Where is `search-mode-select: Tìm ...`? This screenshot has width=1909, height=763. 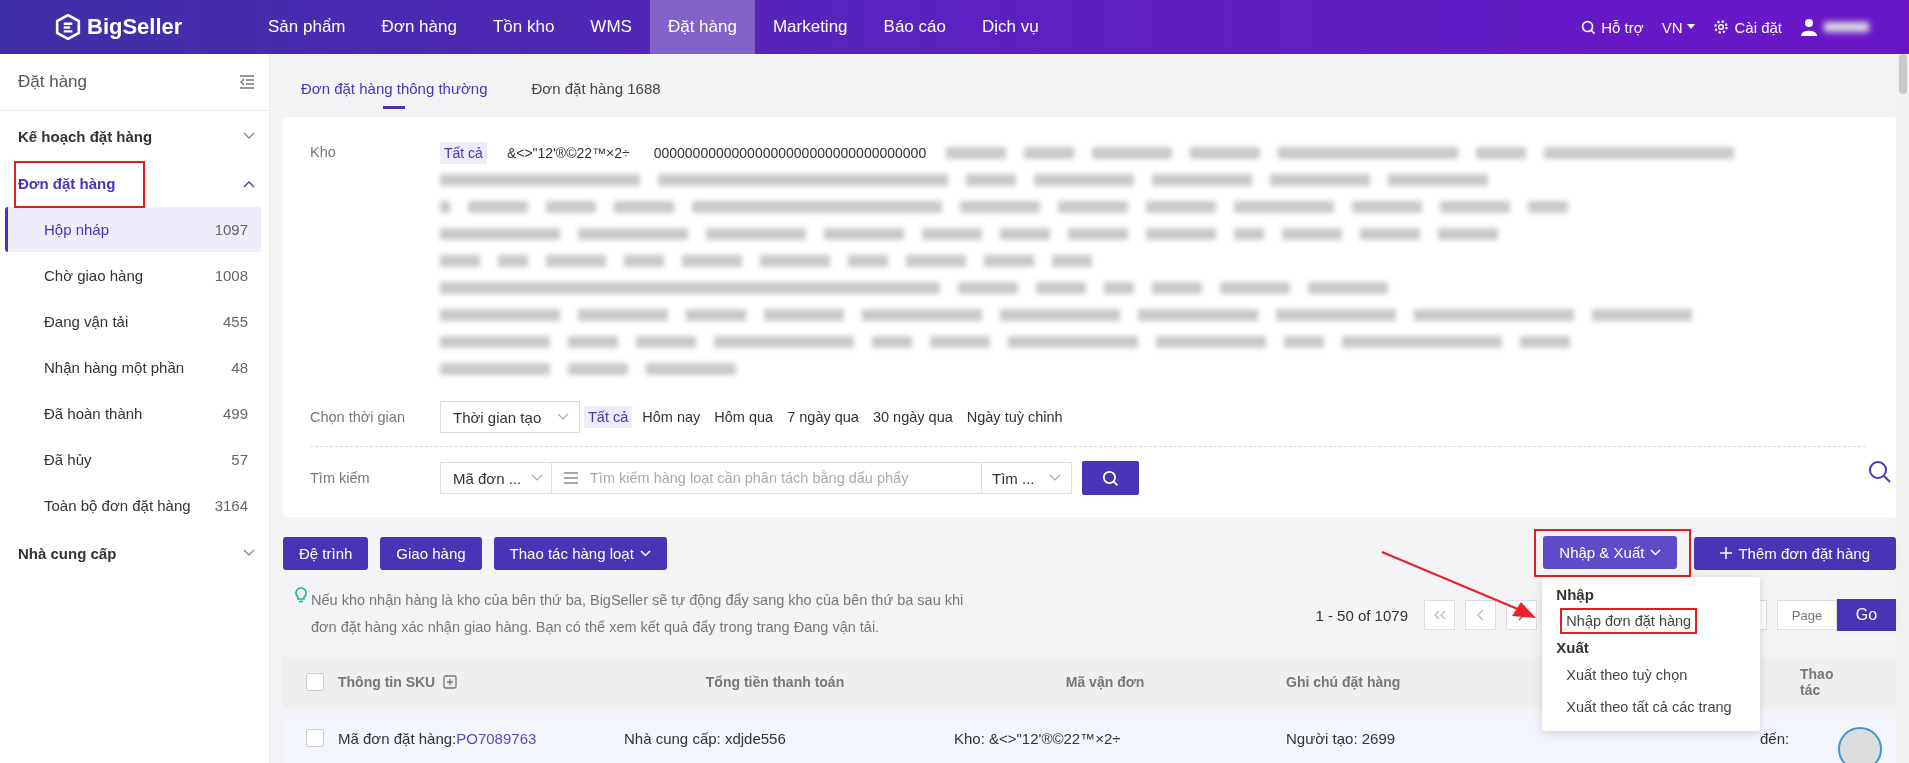 search-mode-select: Tìm ... is located at coordinates (1027, 478).